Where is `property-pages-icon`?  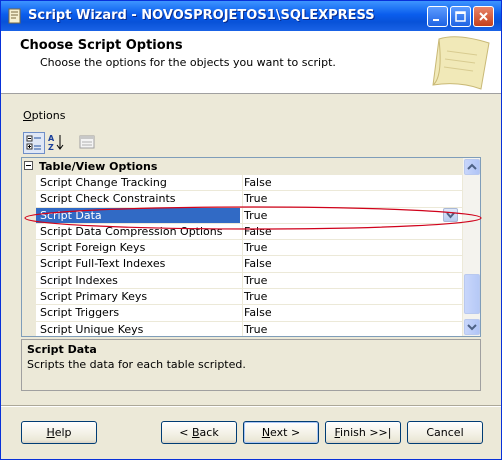 property-pages-icon is located at coordinates (87, 142).